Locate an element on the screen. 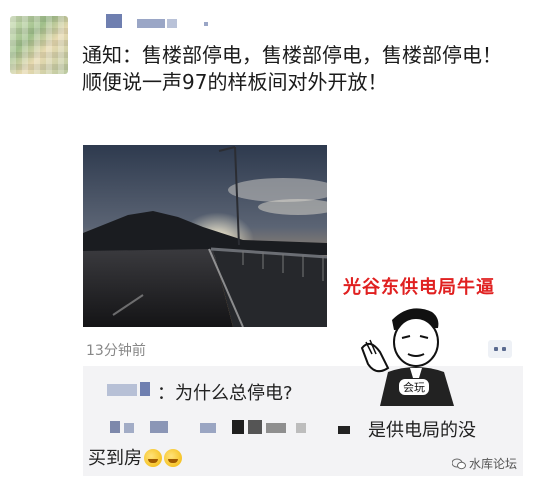  watermark: 水库论坛 is located at coordinates (484, 463).